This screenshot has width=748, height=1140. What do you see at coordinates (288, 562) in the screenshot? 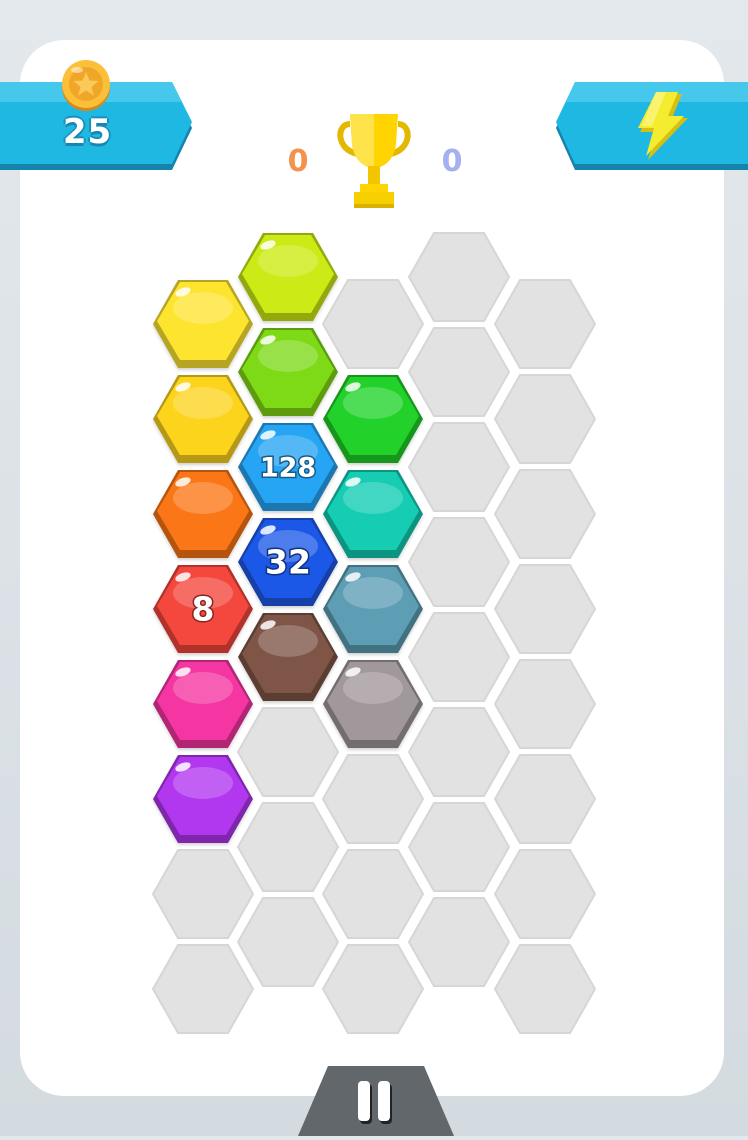
I see `tile-value: 32` at bounding box center [288, 562].